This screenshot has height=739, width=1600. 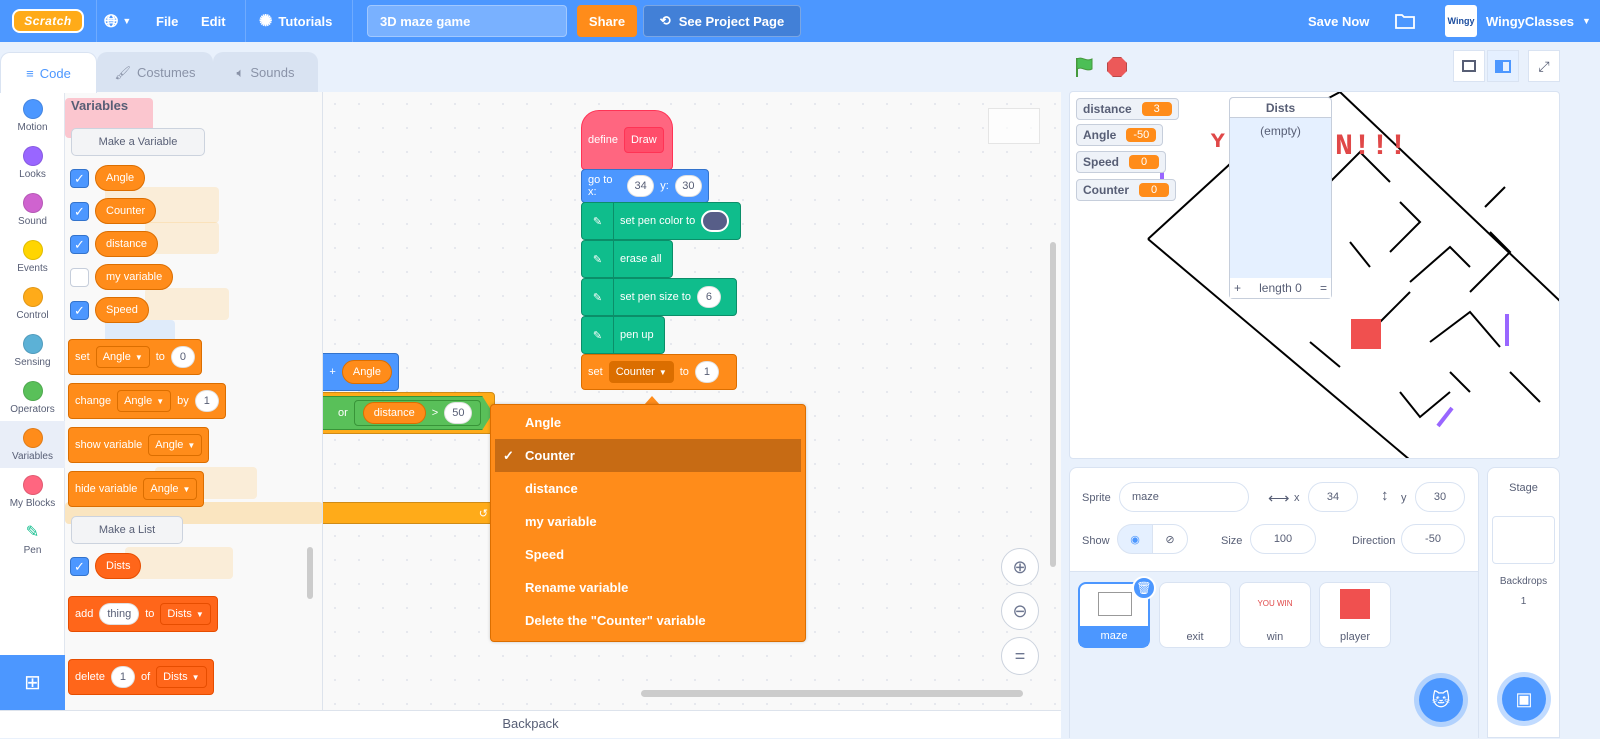 What do you see at coordinates (167, 21) in the screenshot?
I see `file-menu: File` at bounding box center [167, 21].